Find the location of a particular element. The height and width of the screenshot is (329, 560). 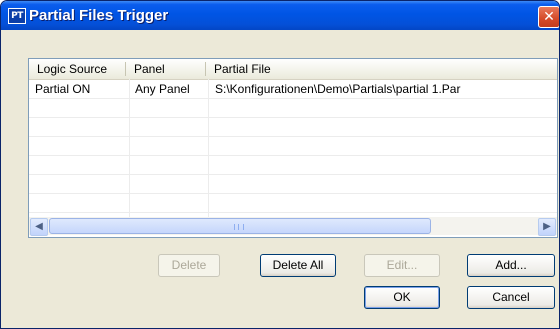

scrollbar-thumb is located at coordinates (240, 226).